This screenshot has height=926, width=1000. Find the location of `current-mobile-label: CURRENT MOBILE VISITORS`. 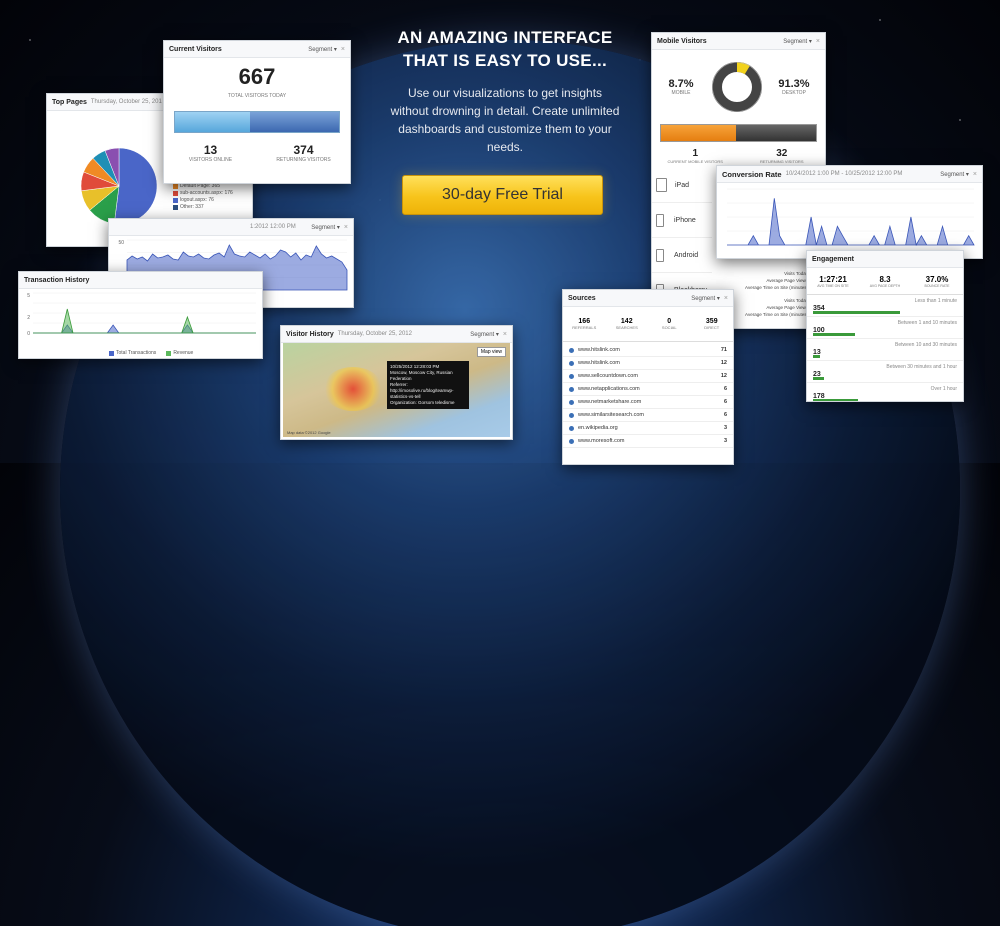

current-mobile-label: CURRENT MOBILE VISITORS is located at coordinates (695, 161).